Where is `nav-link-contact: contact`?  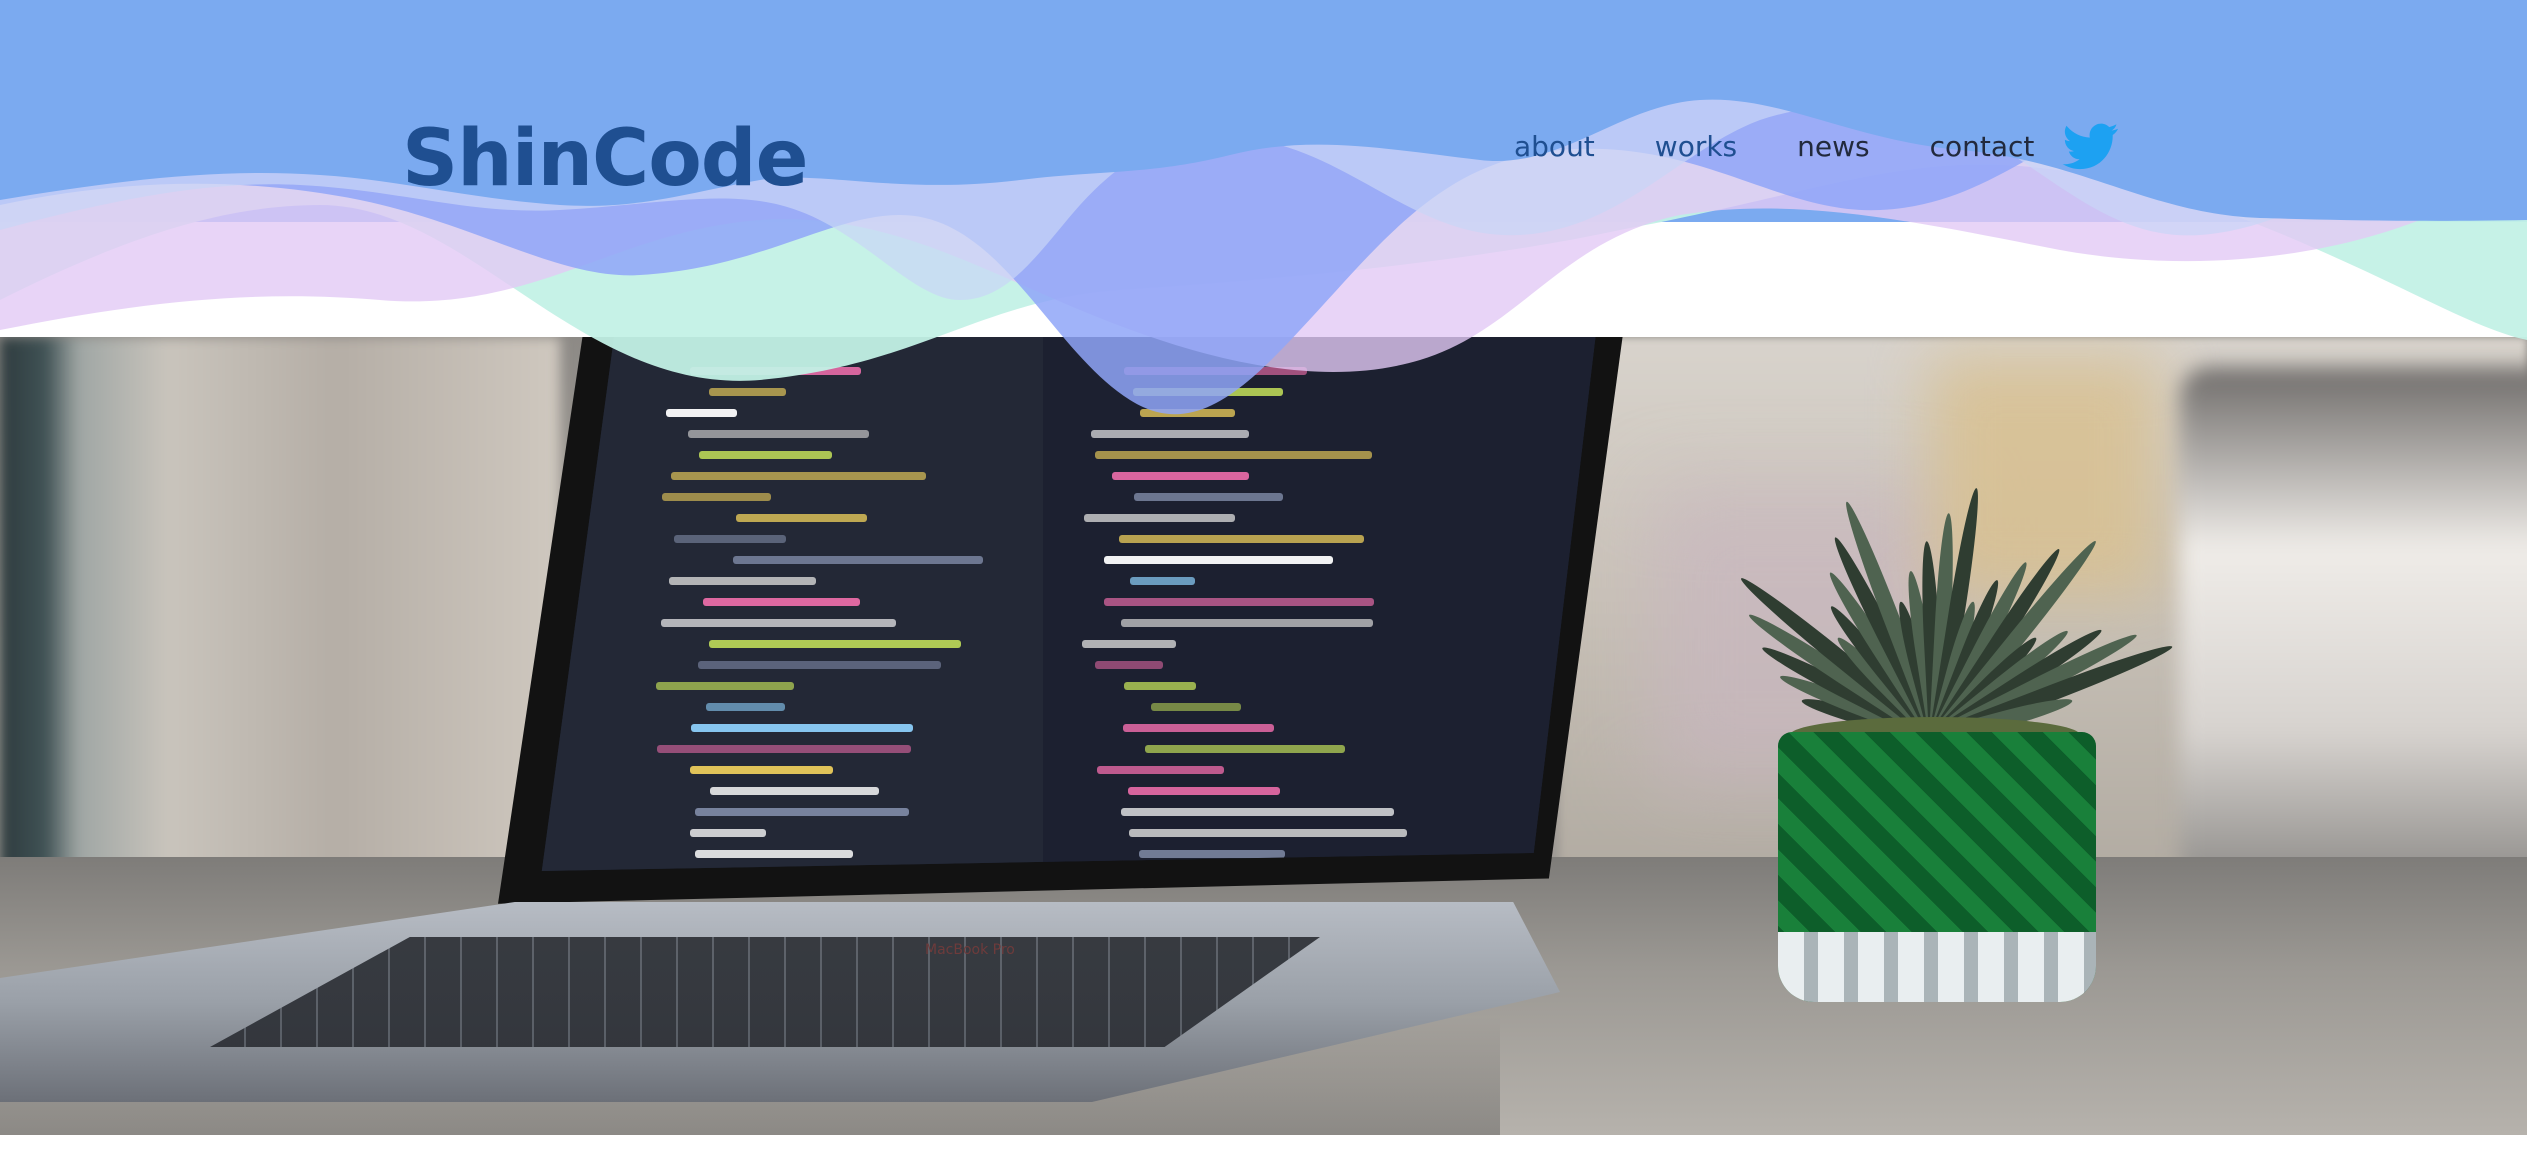
nav-link-contact: contact is located at coordinates (1982, 146).